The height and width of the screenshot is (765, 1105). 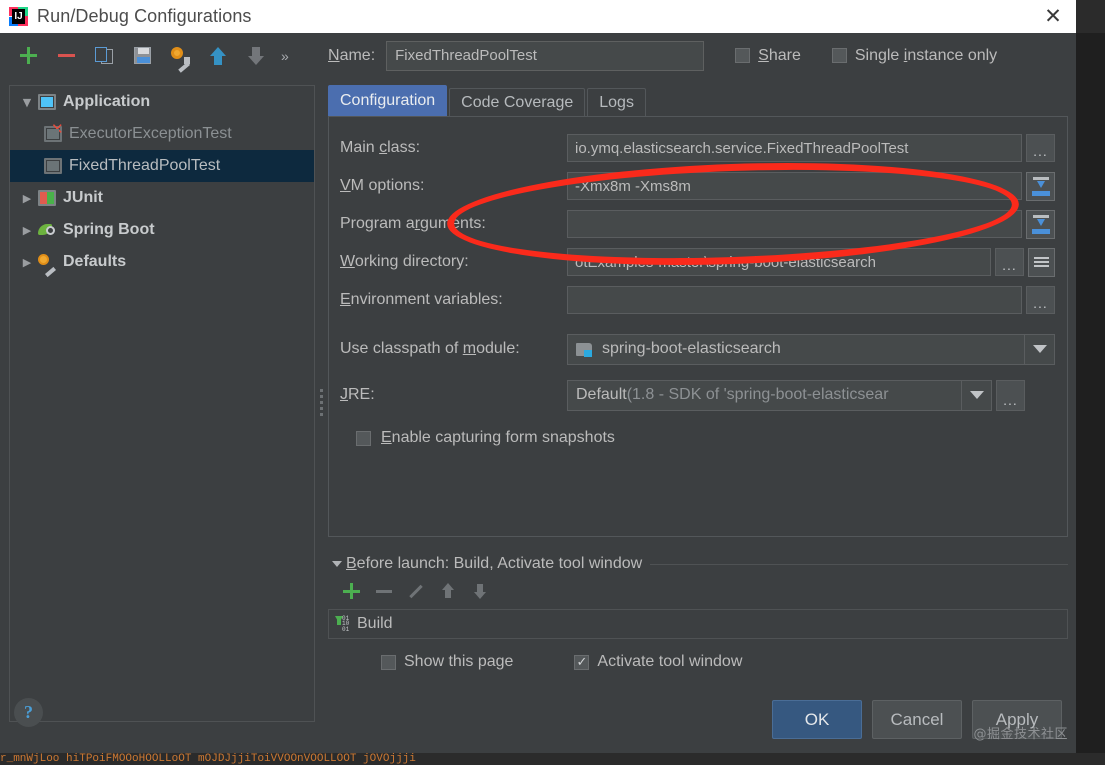 I want to click on save-icon, so click(x=142, y=55).